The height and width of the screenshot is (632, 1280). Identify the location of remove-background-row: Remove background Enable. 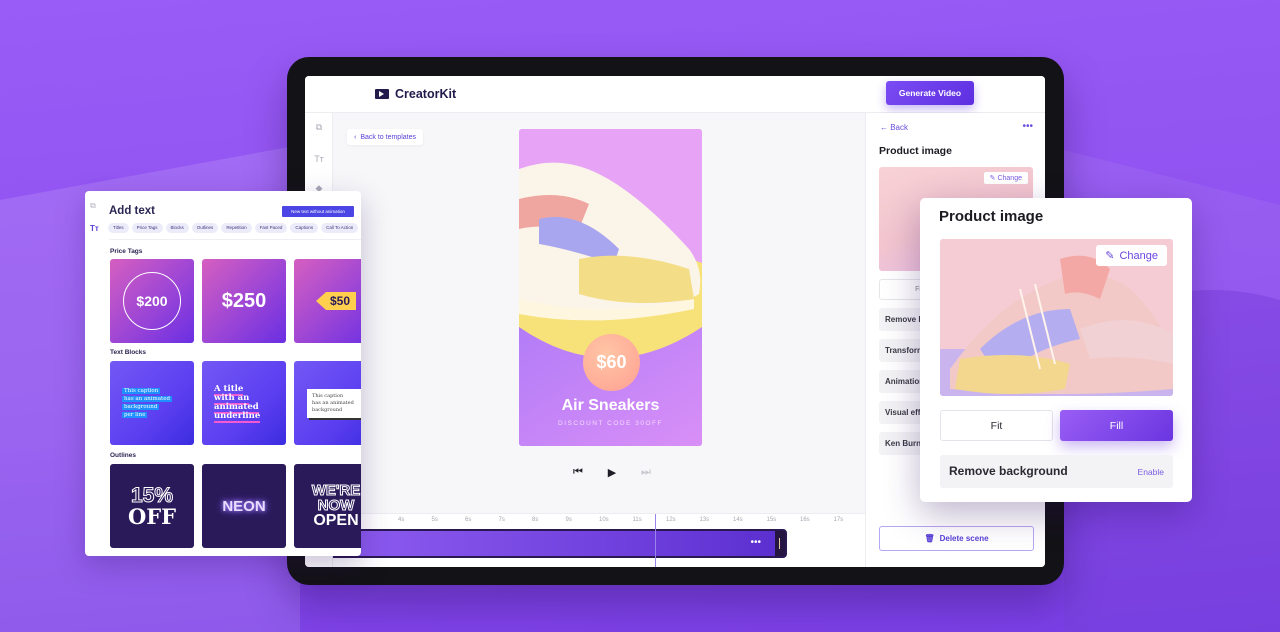
(1056, 471).